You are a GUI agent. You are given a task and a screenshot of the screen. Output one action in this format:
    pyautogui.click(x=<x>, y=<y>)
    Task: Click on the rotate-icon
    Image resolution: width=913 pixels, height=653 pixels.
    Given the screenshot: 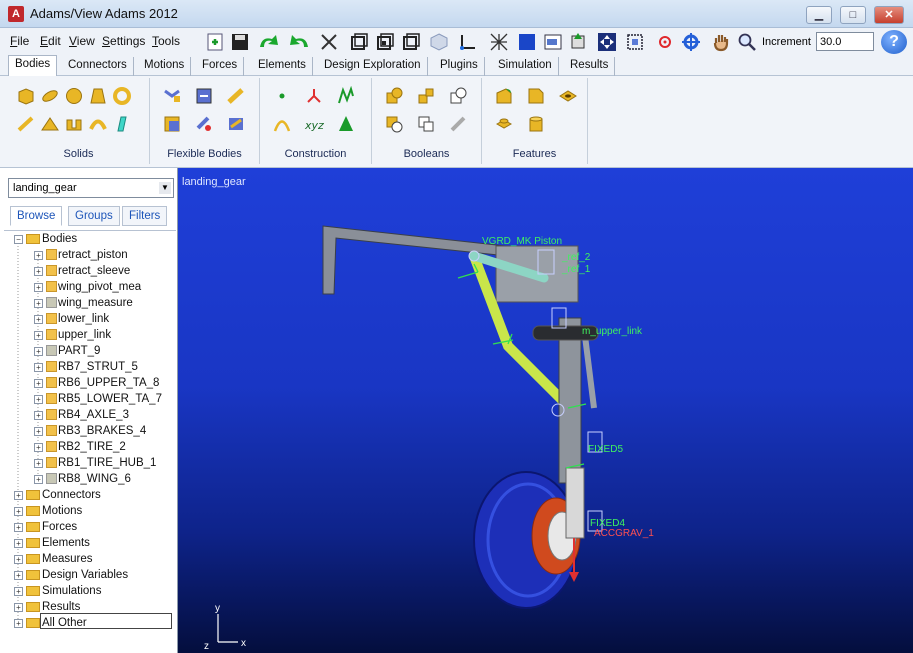 What is the action you would take?
    pyautogui.click(x=691, y=42)
    